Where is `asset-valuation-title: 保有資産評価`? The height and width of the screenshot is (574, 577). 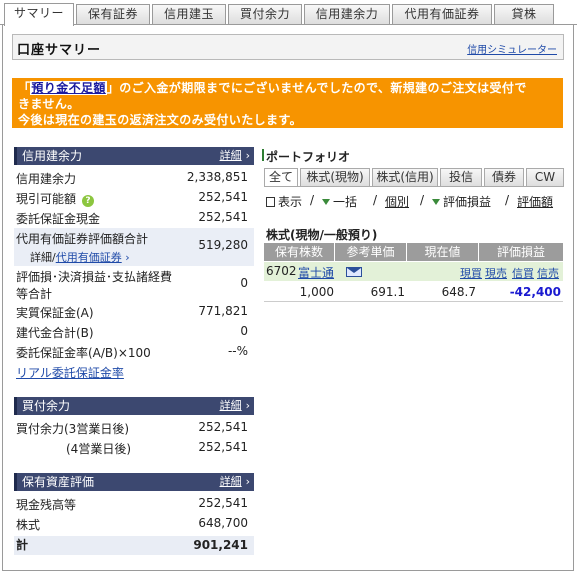
asset-valuation-title: 保有資産評価 is located at coordinates (58, 482).